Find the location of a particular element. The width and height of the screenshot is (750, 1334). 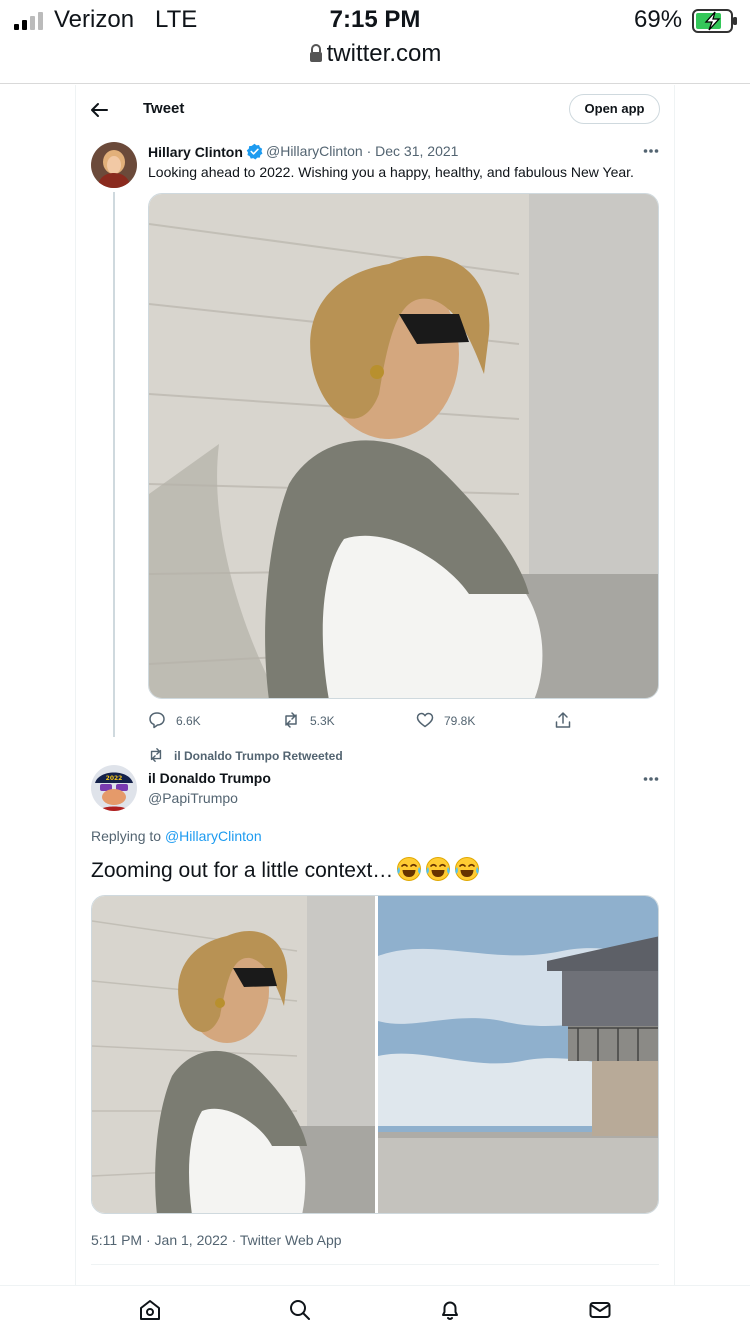

reply-author-name: il Donaldo Trumpo is located at coordinates (209, 778).